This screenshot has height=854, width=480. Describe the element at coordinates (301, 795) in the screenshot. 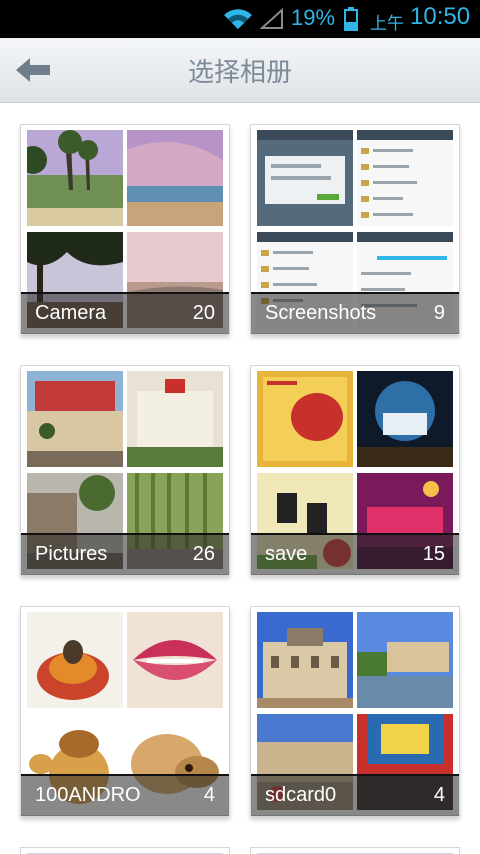

I see `album-name: sdcard0` at that location.